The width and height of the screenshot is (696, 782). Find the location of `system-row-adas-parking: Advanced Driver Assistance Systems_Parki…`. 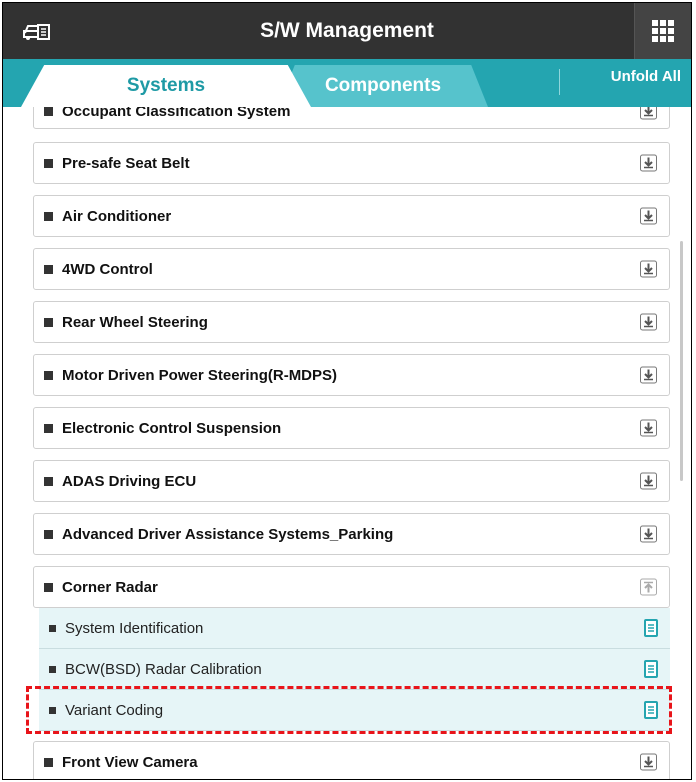

system-row-adas-parking: Advanced Driver Assistance Systems_Parki… is located at coordinates (351, 534).